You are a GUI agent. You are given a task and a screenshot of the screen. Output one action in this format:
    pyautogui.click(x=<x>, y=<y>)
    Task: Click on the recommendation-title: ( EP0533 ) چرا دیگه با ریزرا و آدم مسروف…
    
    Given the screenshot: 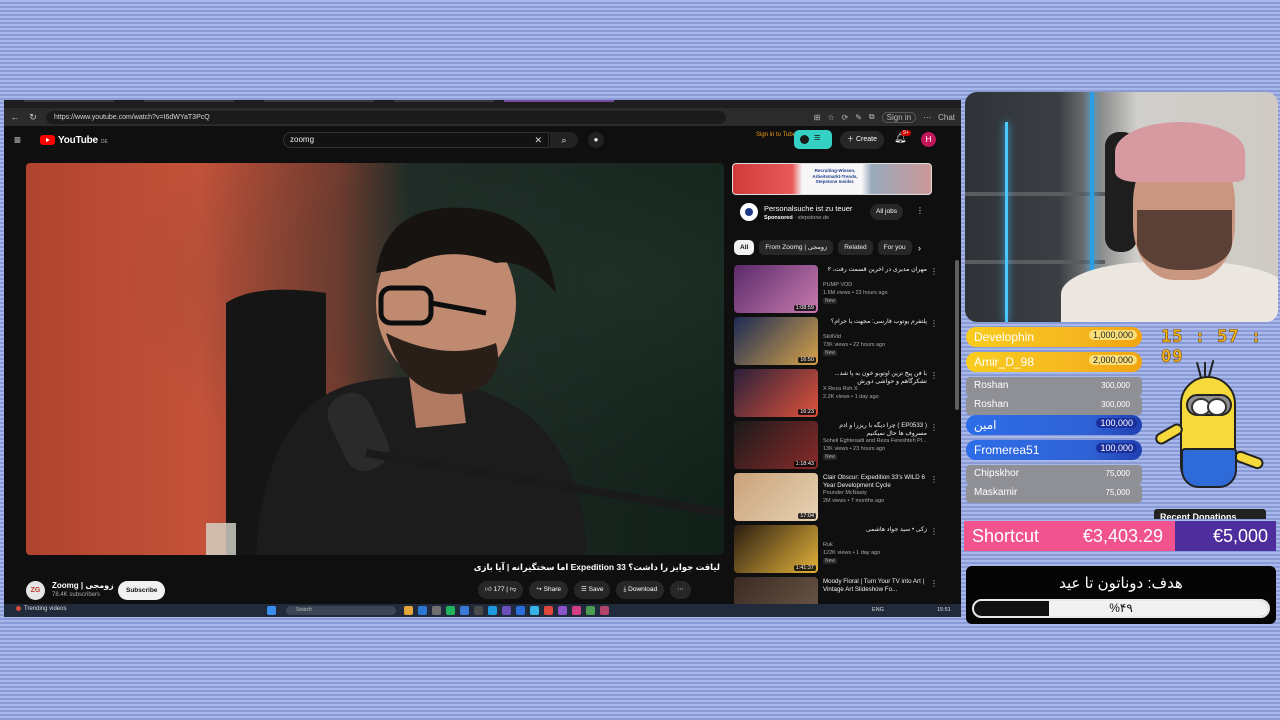 What is the action you would take?
    pyautogui.click(x=875, y=429)
    